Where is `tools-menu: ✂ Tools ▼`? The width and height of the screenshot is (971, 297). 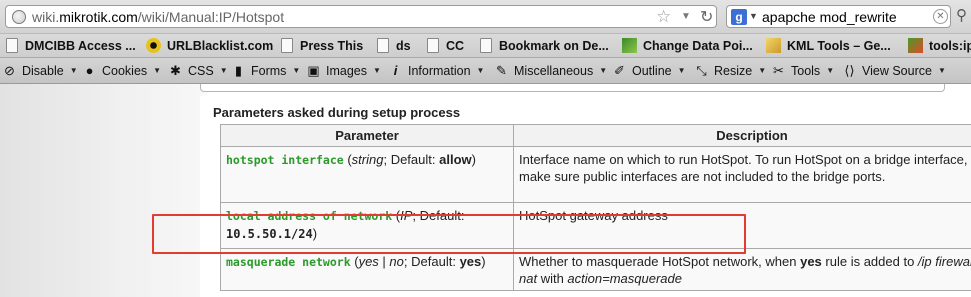
tools-menu: ✂ Tools ▼ is located at coordinates (802, 71).